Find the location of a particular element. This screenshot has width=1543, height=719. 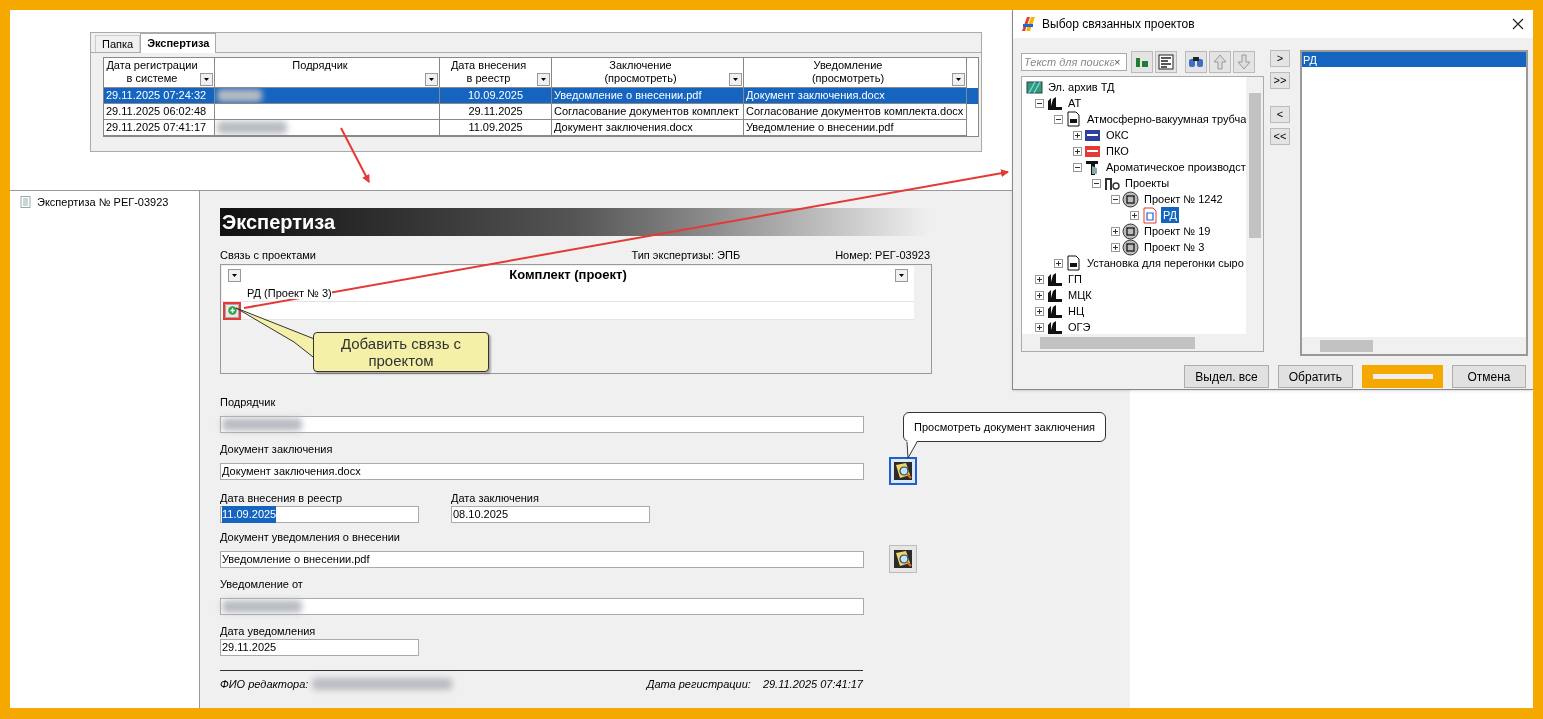

plus-icon is located at coordinates (232, 310).